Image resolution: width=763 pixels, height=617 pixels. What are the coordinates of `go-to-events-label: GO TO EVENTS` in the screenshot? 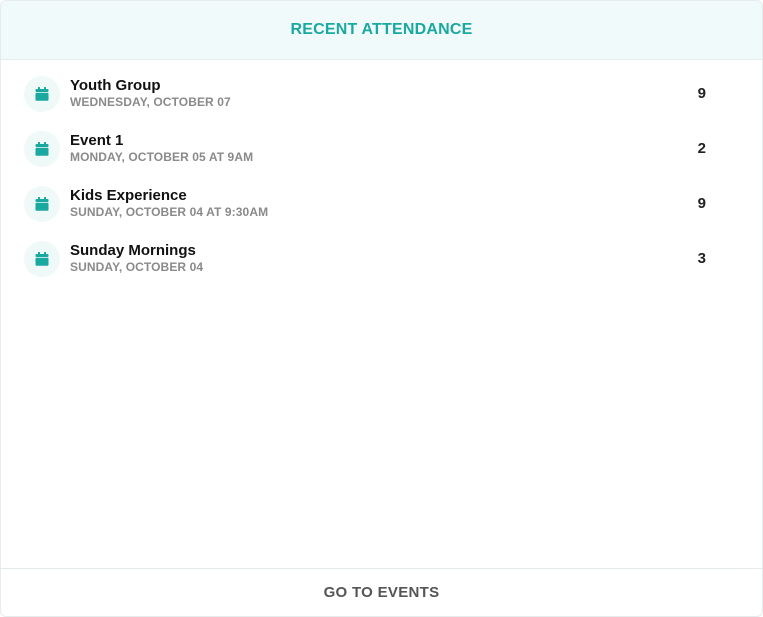 It's located at (381, 592).